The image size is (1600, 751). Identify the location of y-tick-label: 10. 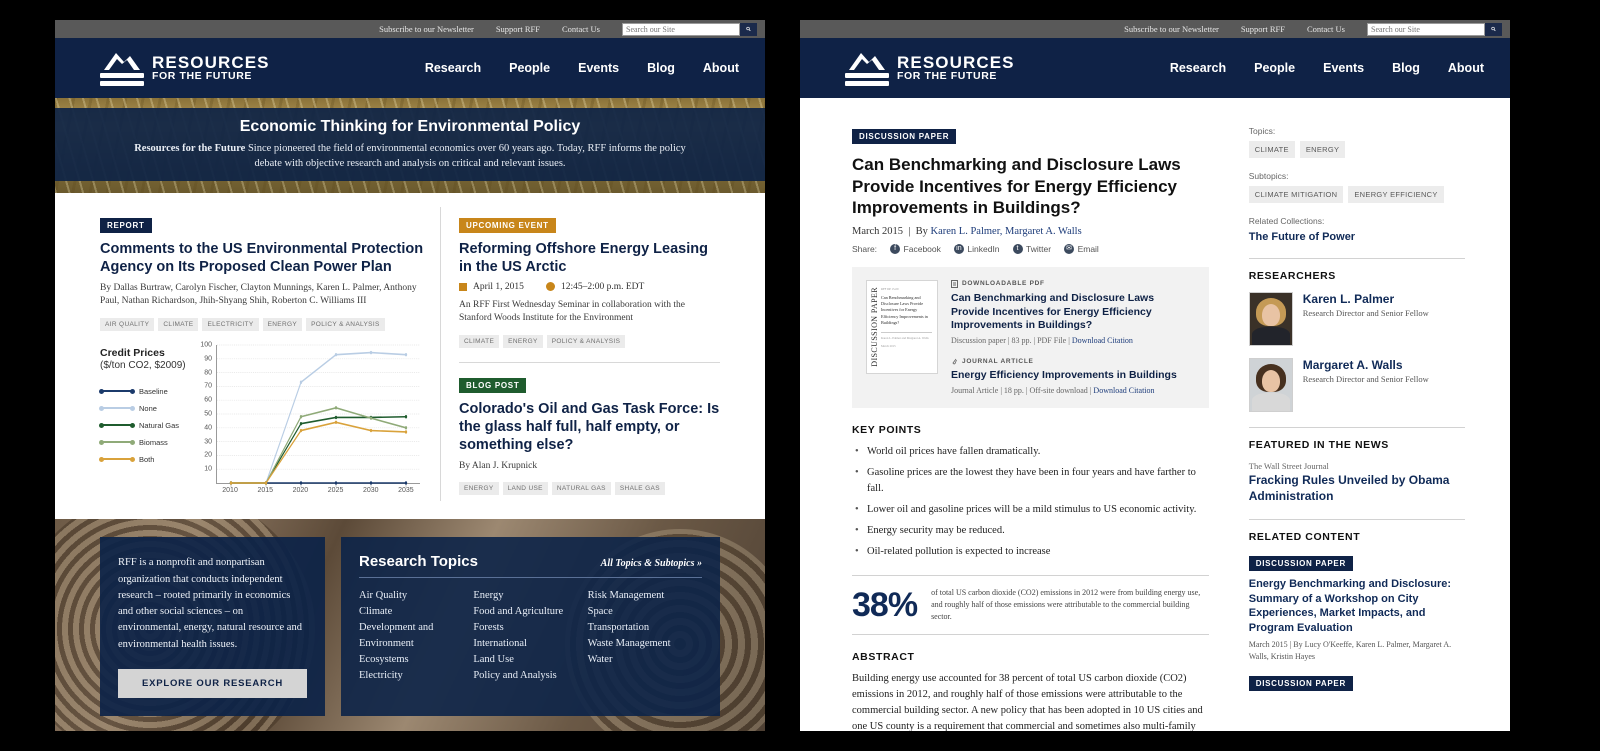
(208, 469).